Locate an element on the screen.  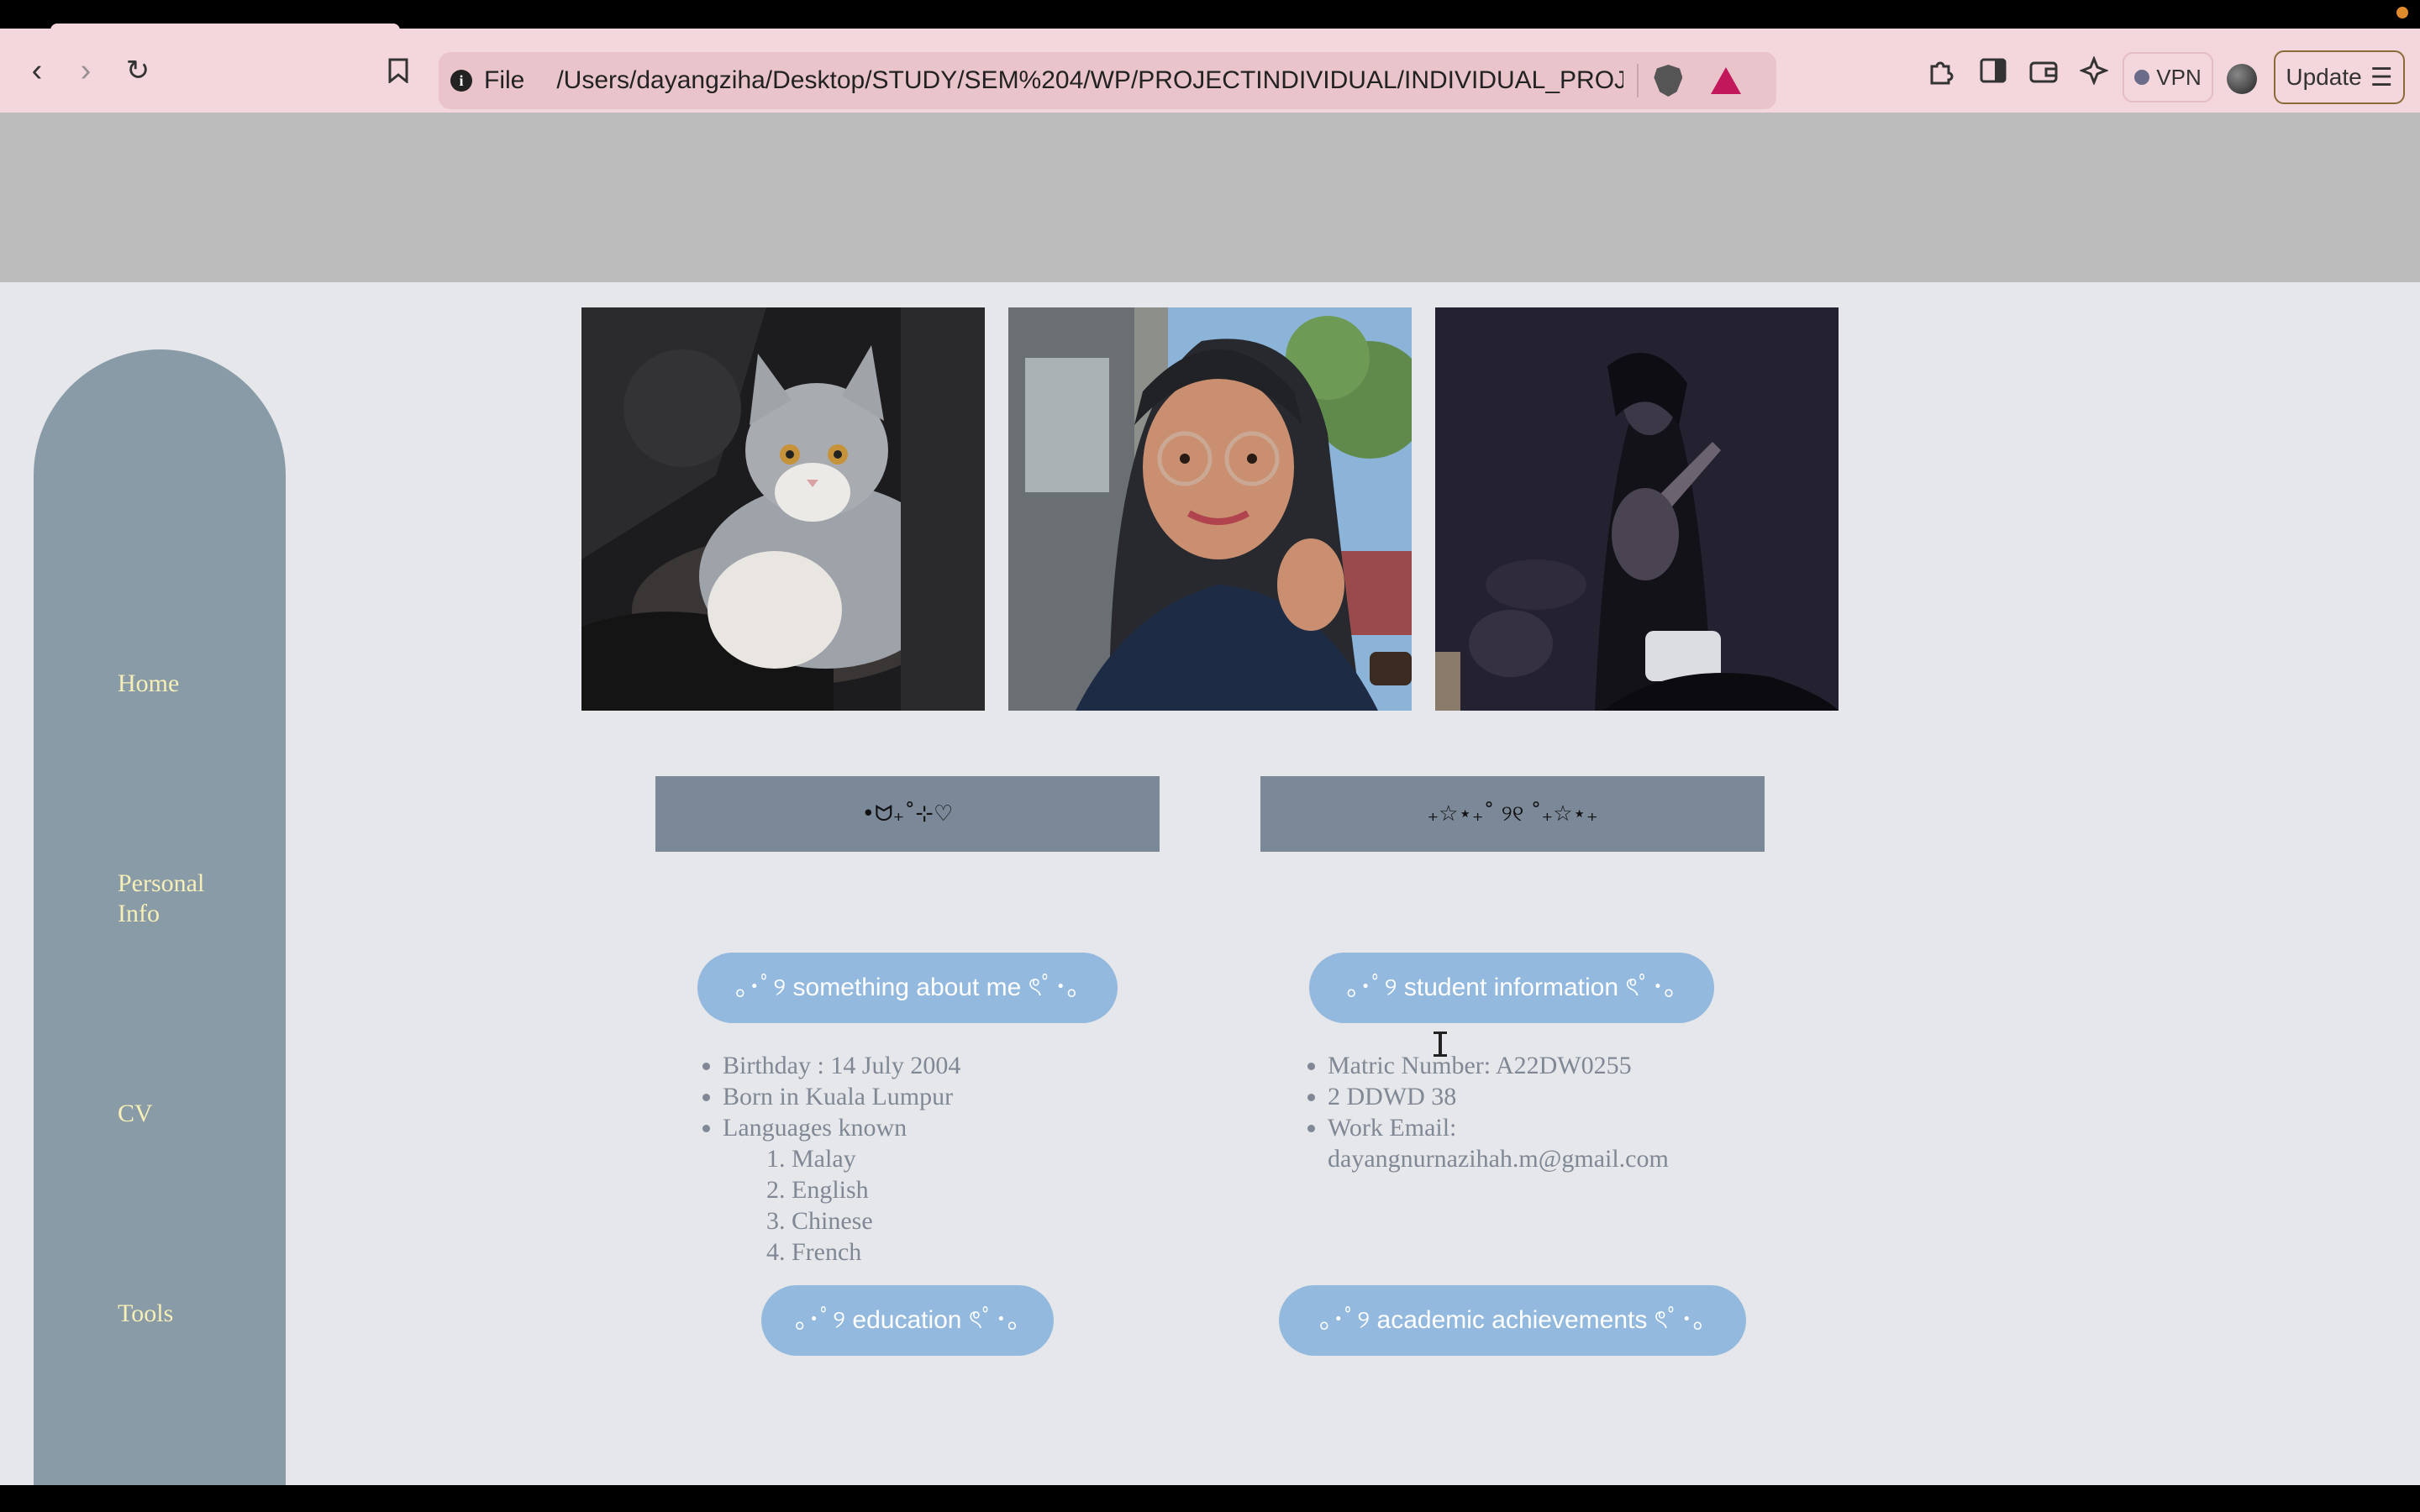
decorative-banner-right: ₊☆⋆₊˚ ୨୧ ˚₊☆⋆₊ is located at coordinates (1512, 814).